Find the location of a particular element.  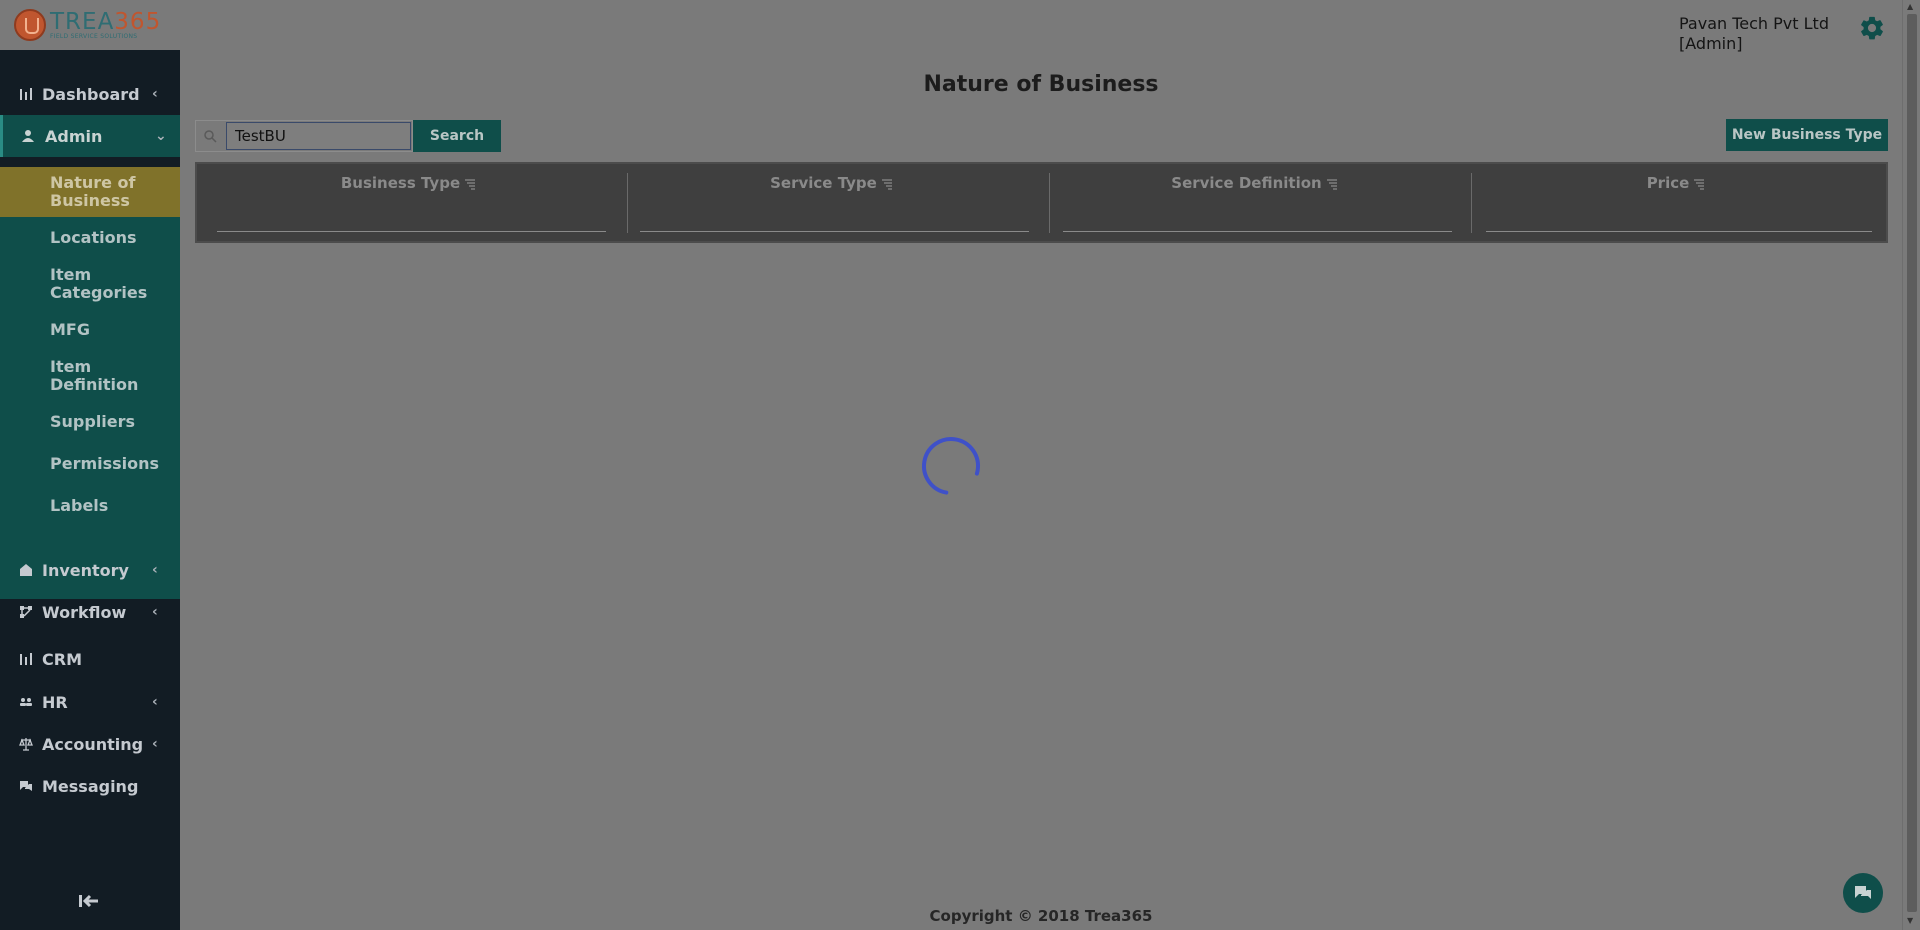

submenu-item-item-definition: Item Definition is located at coordinates (90, 376).